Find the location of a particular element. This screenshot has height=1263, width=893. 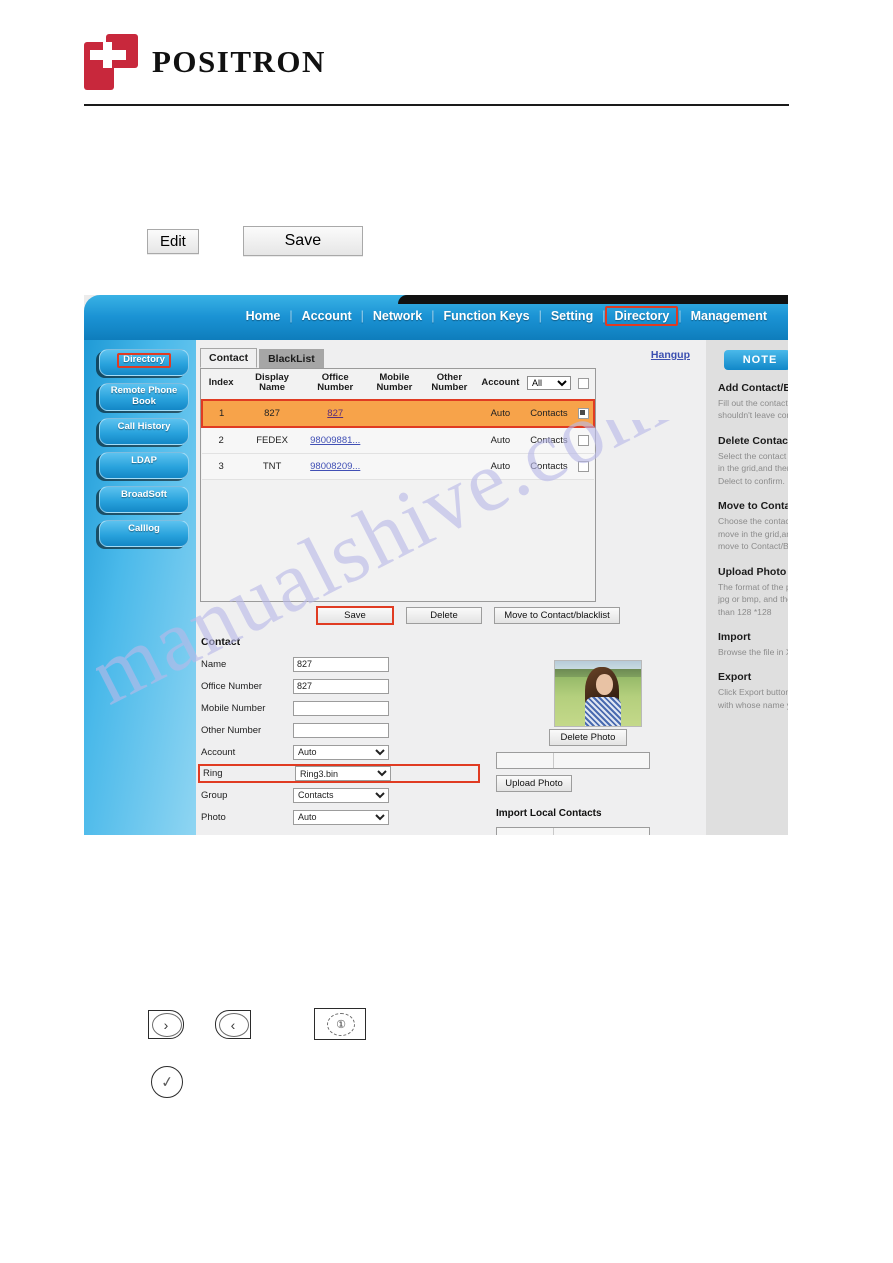

form-row-account: Account Auto is located at coordinates (341, 752).